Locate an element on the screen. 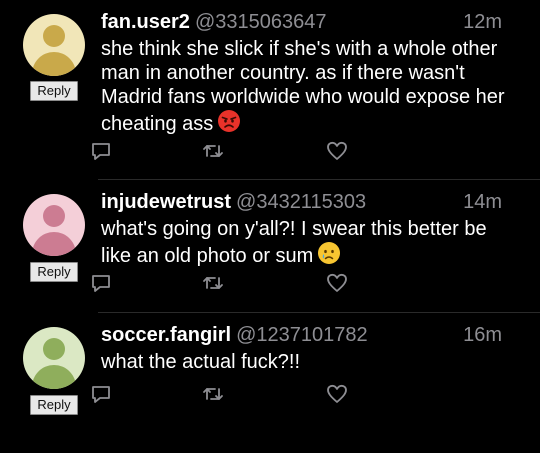  username: soccer.fangirl is located at coordinates (166, 335).